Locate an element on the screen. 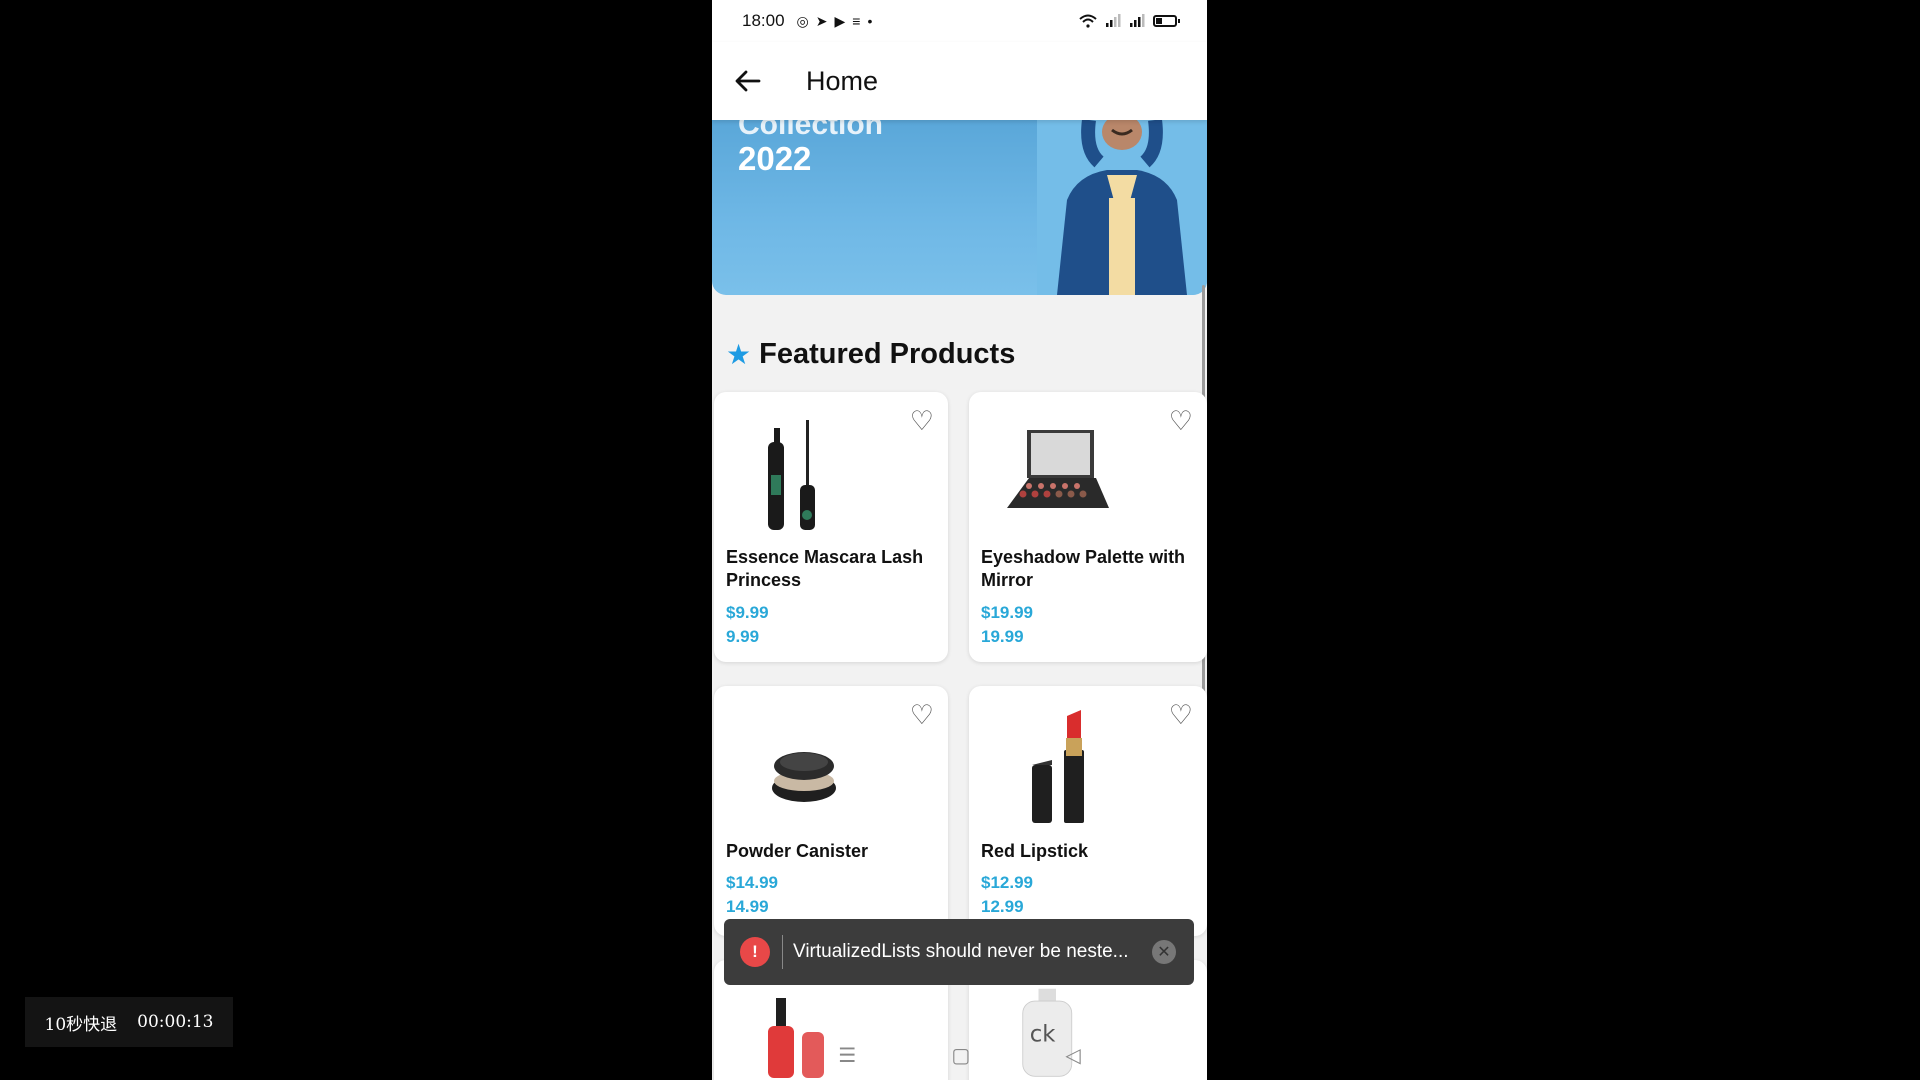 The image size is (1920, 1080). product-name: Red Lipstick is located at coordinates (1035, 851).